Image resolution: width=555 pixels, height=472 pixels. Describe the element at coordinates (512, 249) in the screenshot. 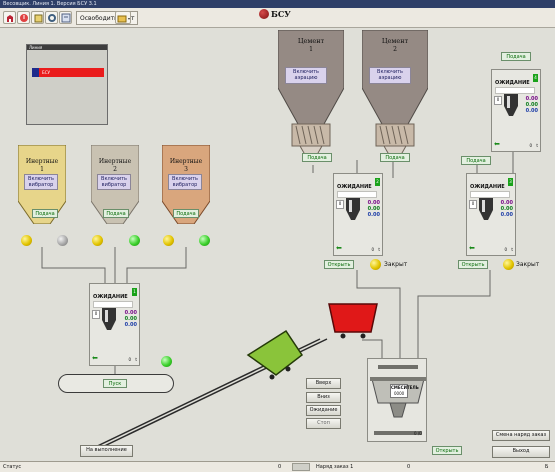

I see `water-doser-t: t` at that location.